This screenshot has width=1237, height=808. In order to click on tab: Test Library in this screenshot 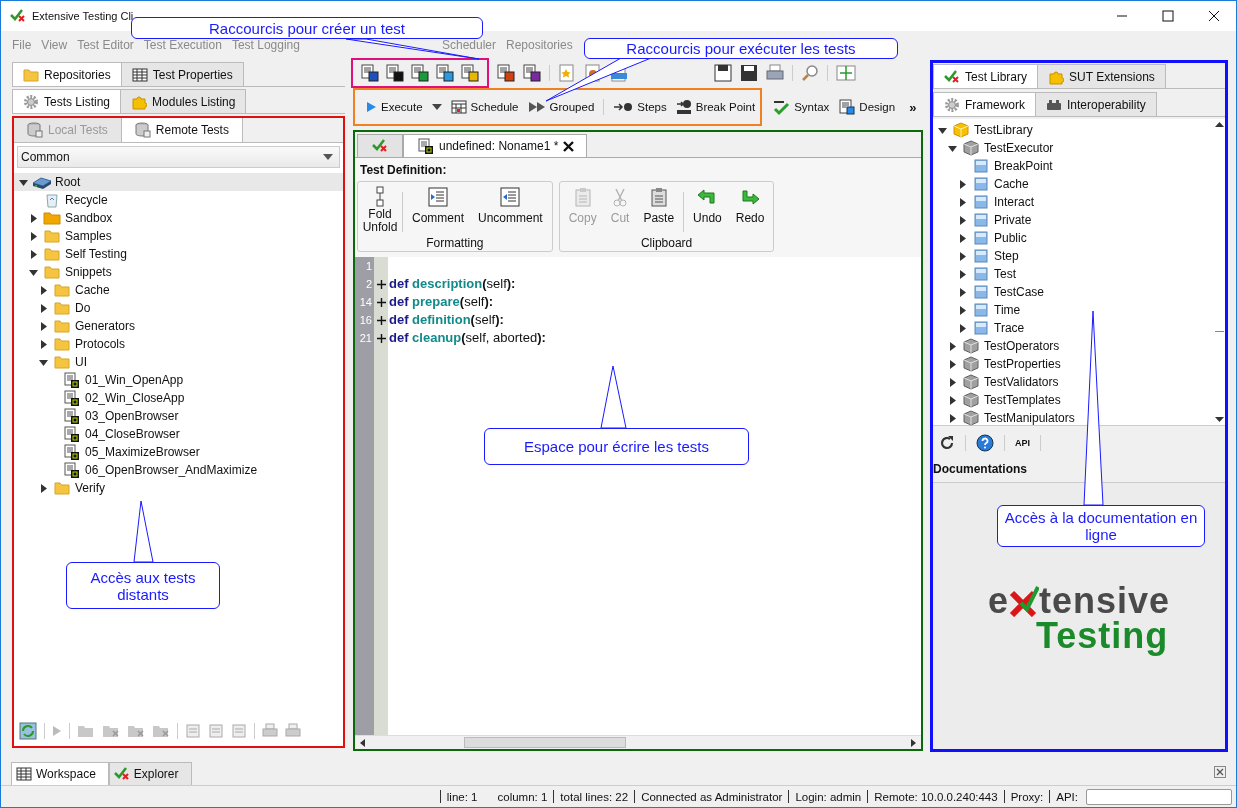, I will do `click(986, 76)`.